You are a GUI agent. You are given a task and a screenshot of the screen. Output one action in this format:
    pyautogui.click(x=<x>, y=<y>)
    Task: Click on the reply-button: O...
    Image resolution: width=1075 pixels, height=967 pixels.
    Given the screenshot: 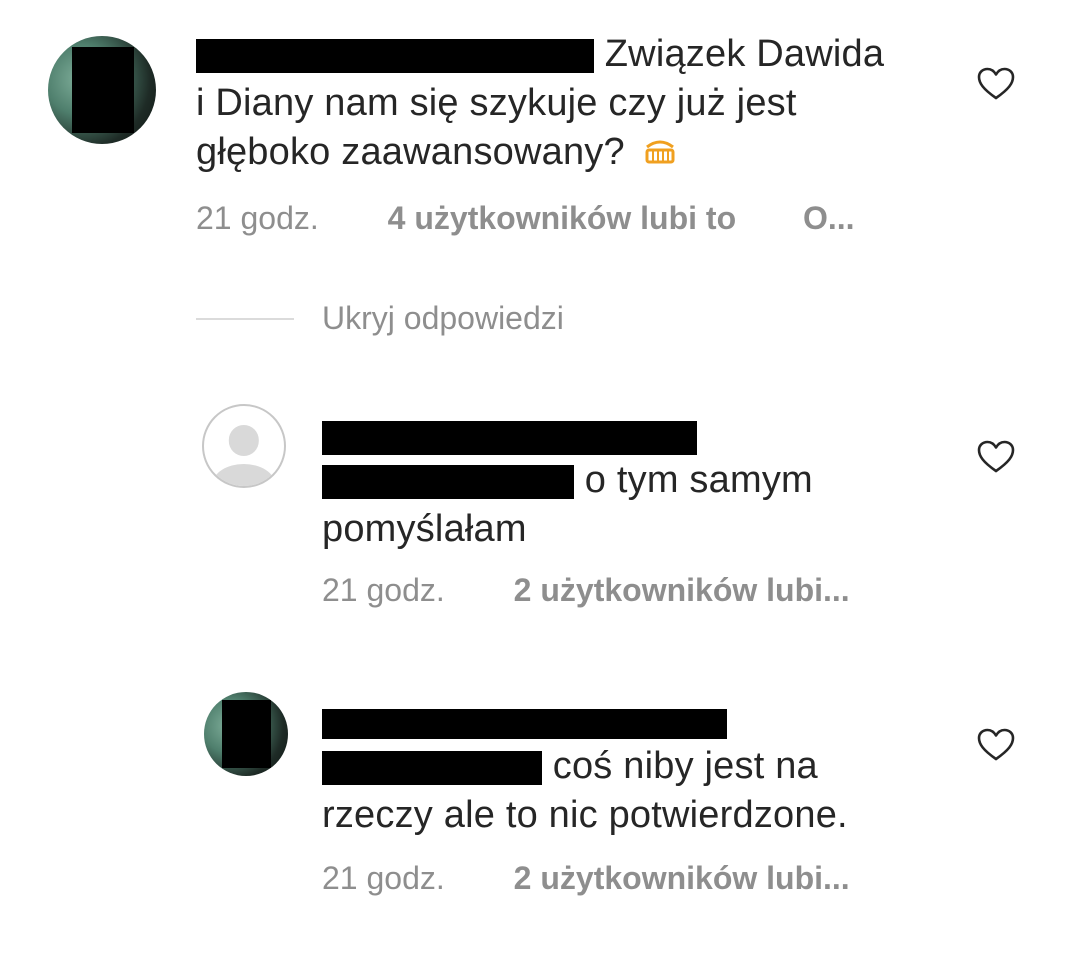 What is the action you would take?
    pyautogui.click(x=829, y=218)
    